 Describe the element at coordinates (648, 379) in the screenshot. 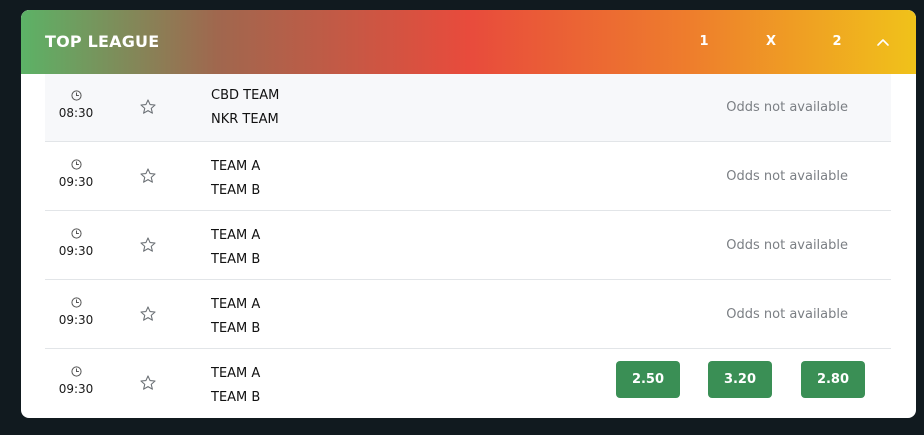

I see `odds-button-home: 2.50` at that location.